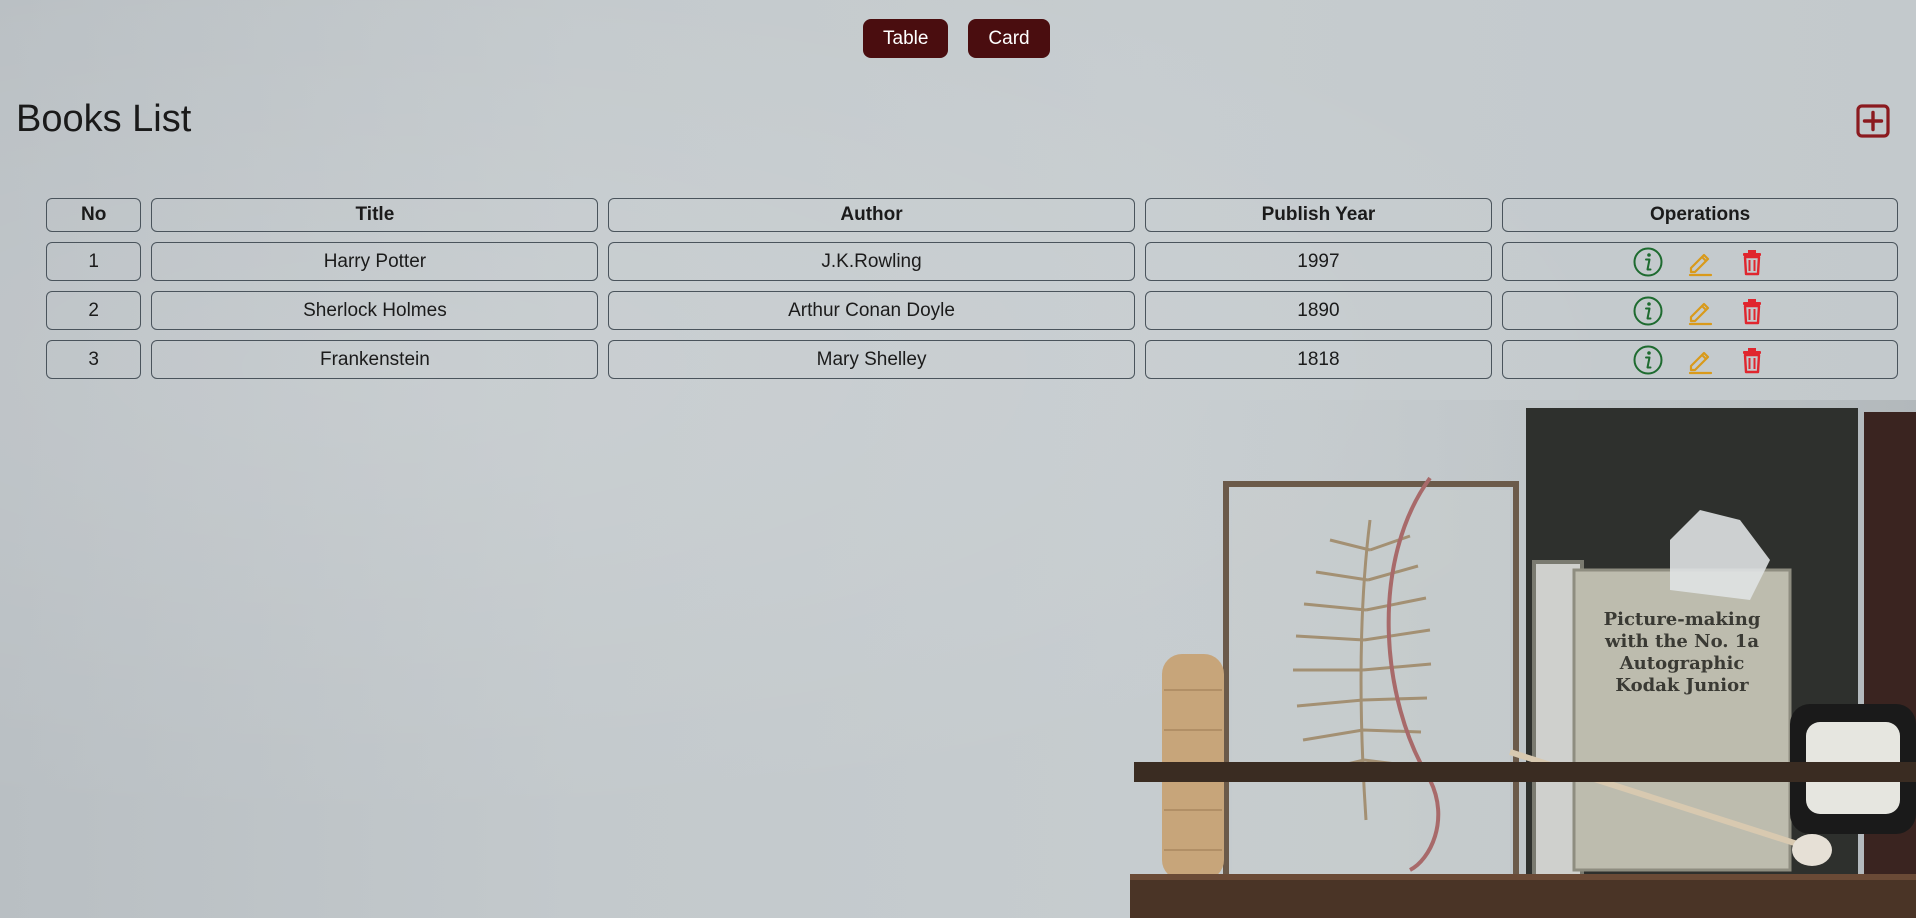 This screenshot has height=918, width=1916. What do you see at coordinates (871, 359) in the screenshot?
I see `cell-author: Mary Shelley` at bounding box center [871, 359].